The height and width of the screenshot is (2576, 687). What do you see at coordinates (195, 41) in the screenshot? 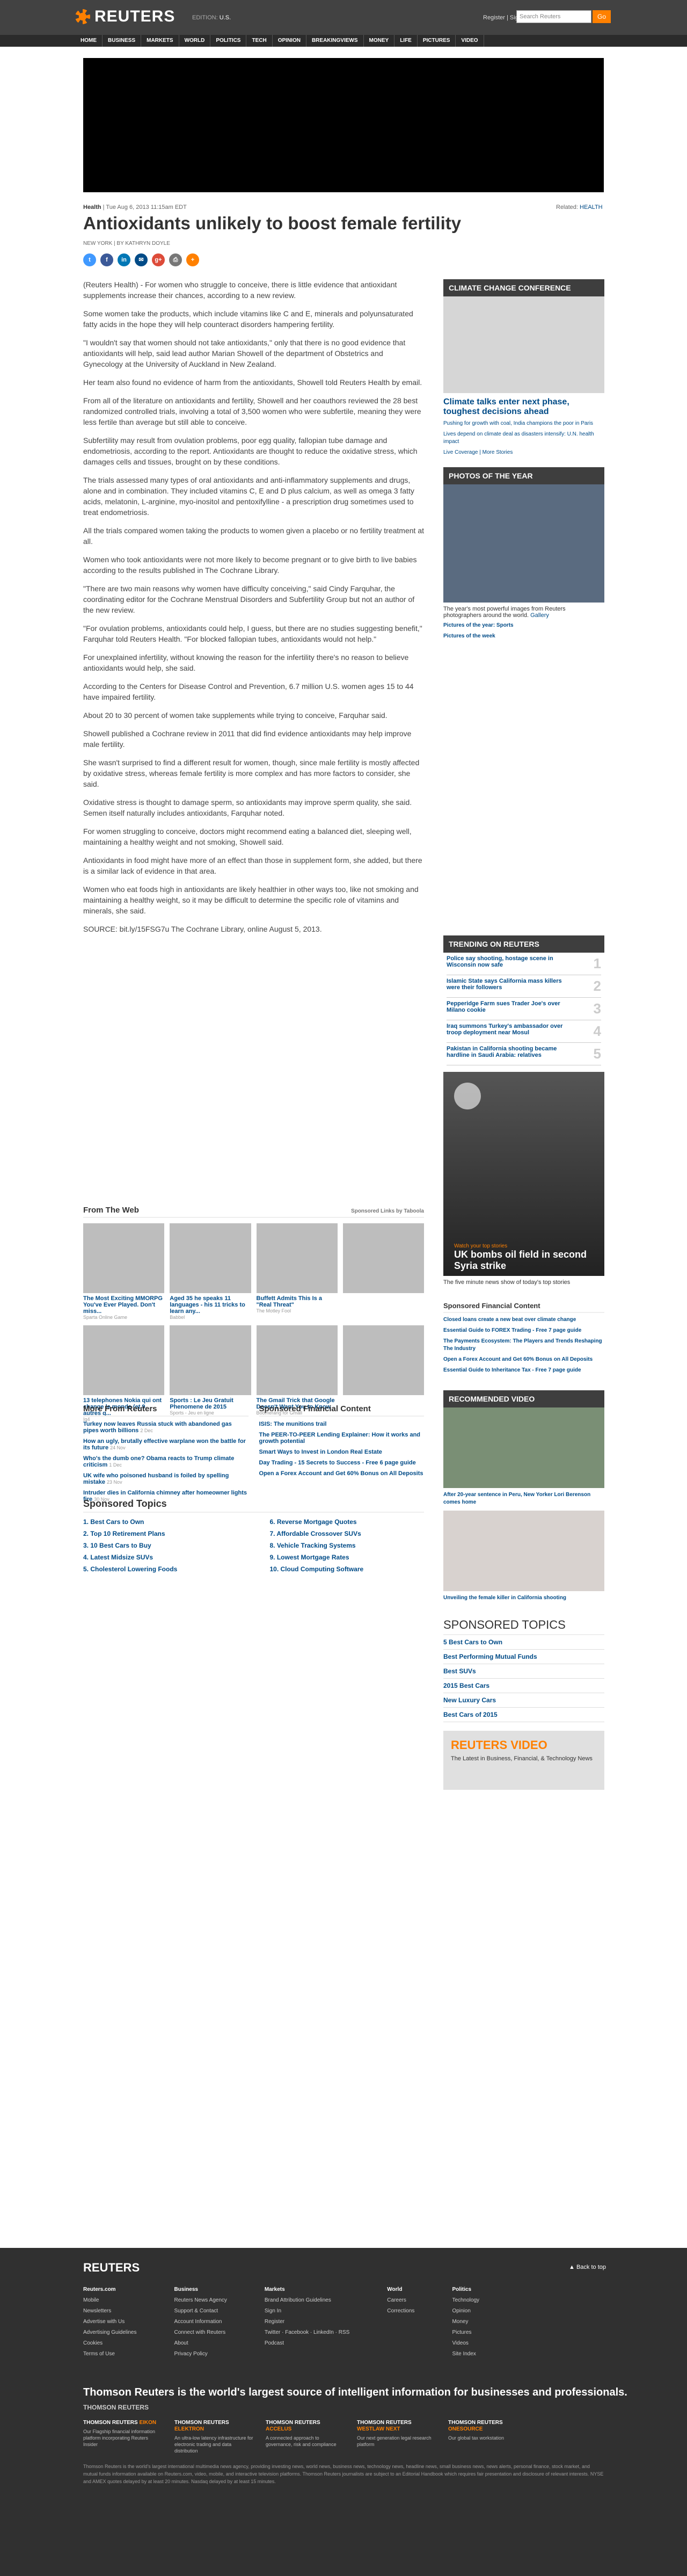
I see `nav-item-world: WORLD` at bounding box center [195, 41].